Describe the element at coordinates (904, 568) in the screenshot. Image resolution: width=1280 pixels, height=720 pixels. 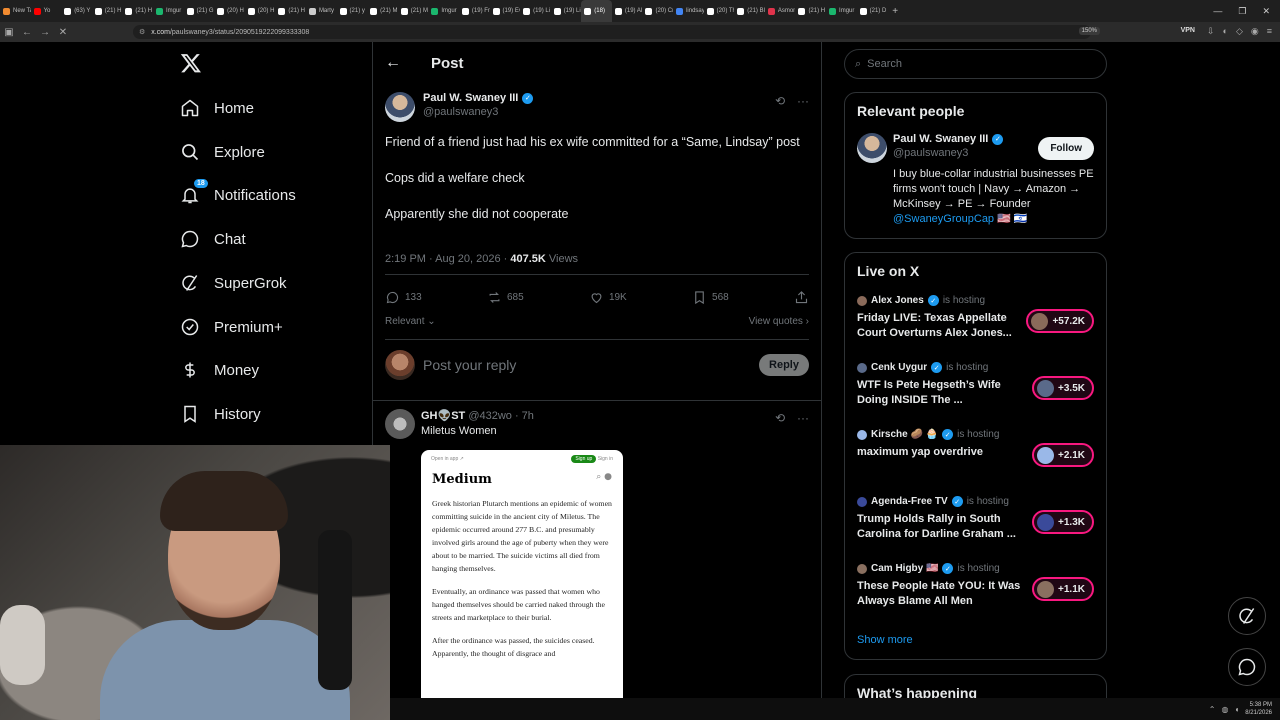
I see `host-name: Cam Higby 🇺🇸` at that location.